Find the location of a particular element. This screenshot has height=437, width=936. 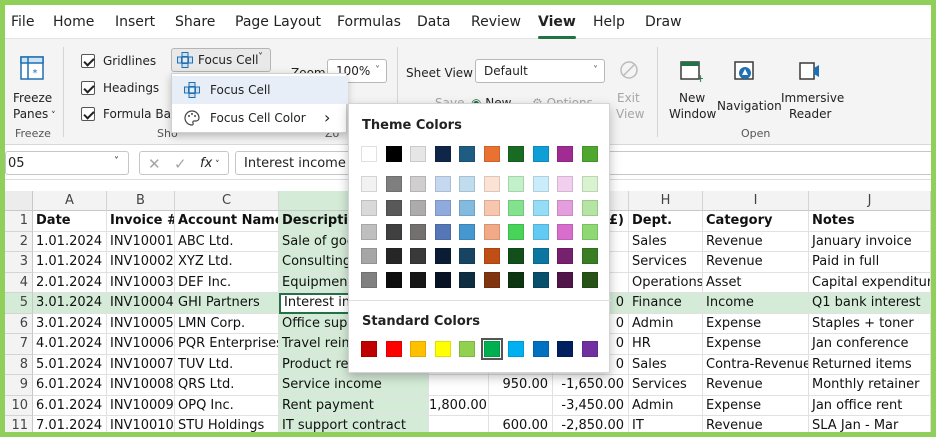

table-cell: -1,650.00 is located at coordinates (591, 385).